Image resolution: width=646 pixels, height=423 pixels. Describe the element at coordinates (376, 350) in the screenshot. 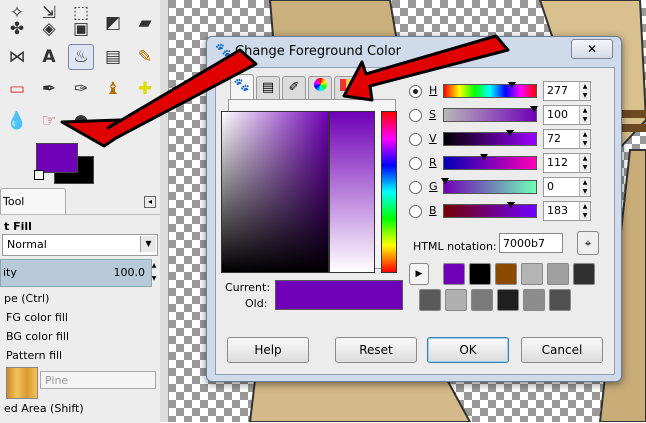

I see `reset-button: Reset` at that location.